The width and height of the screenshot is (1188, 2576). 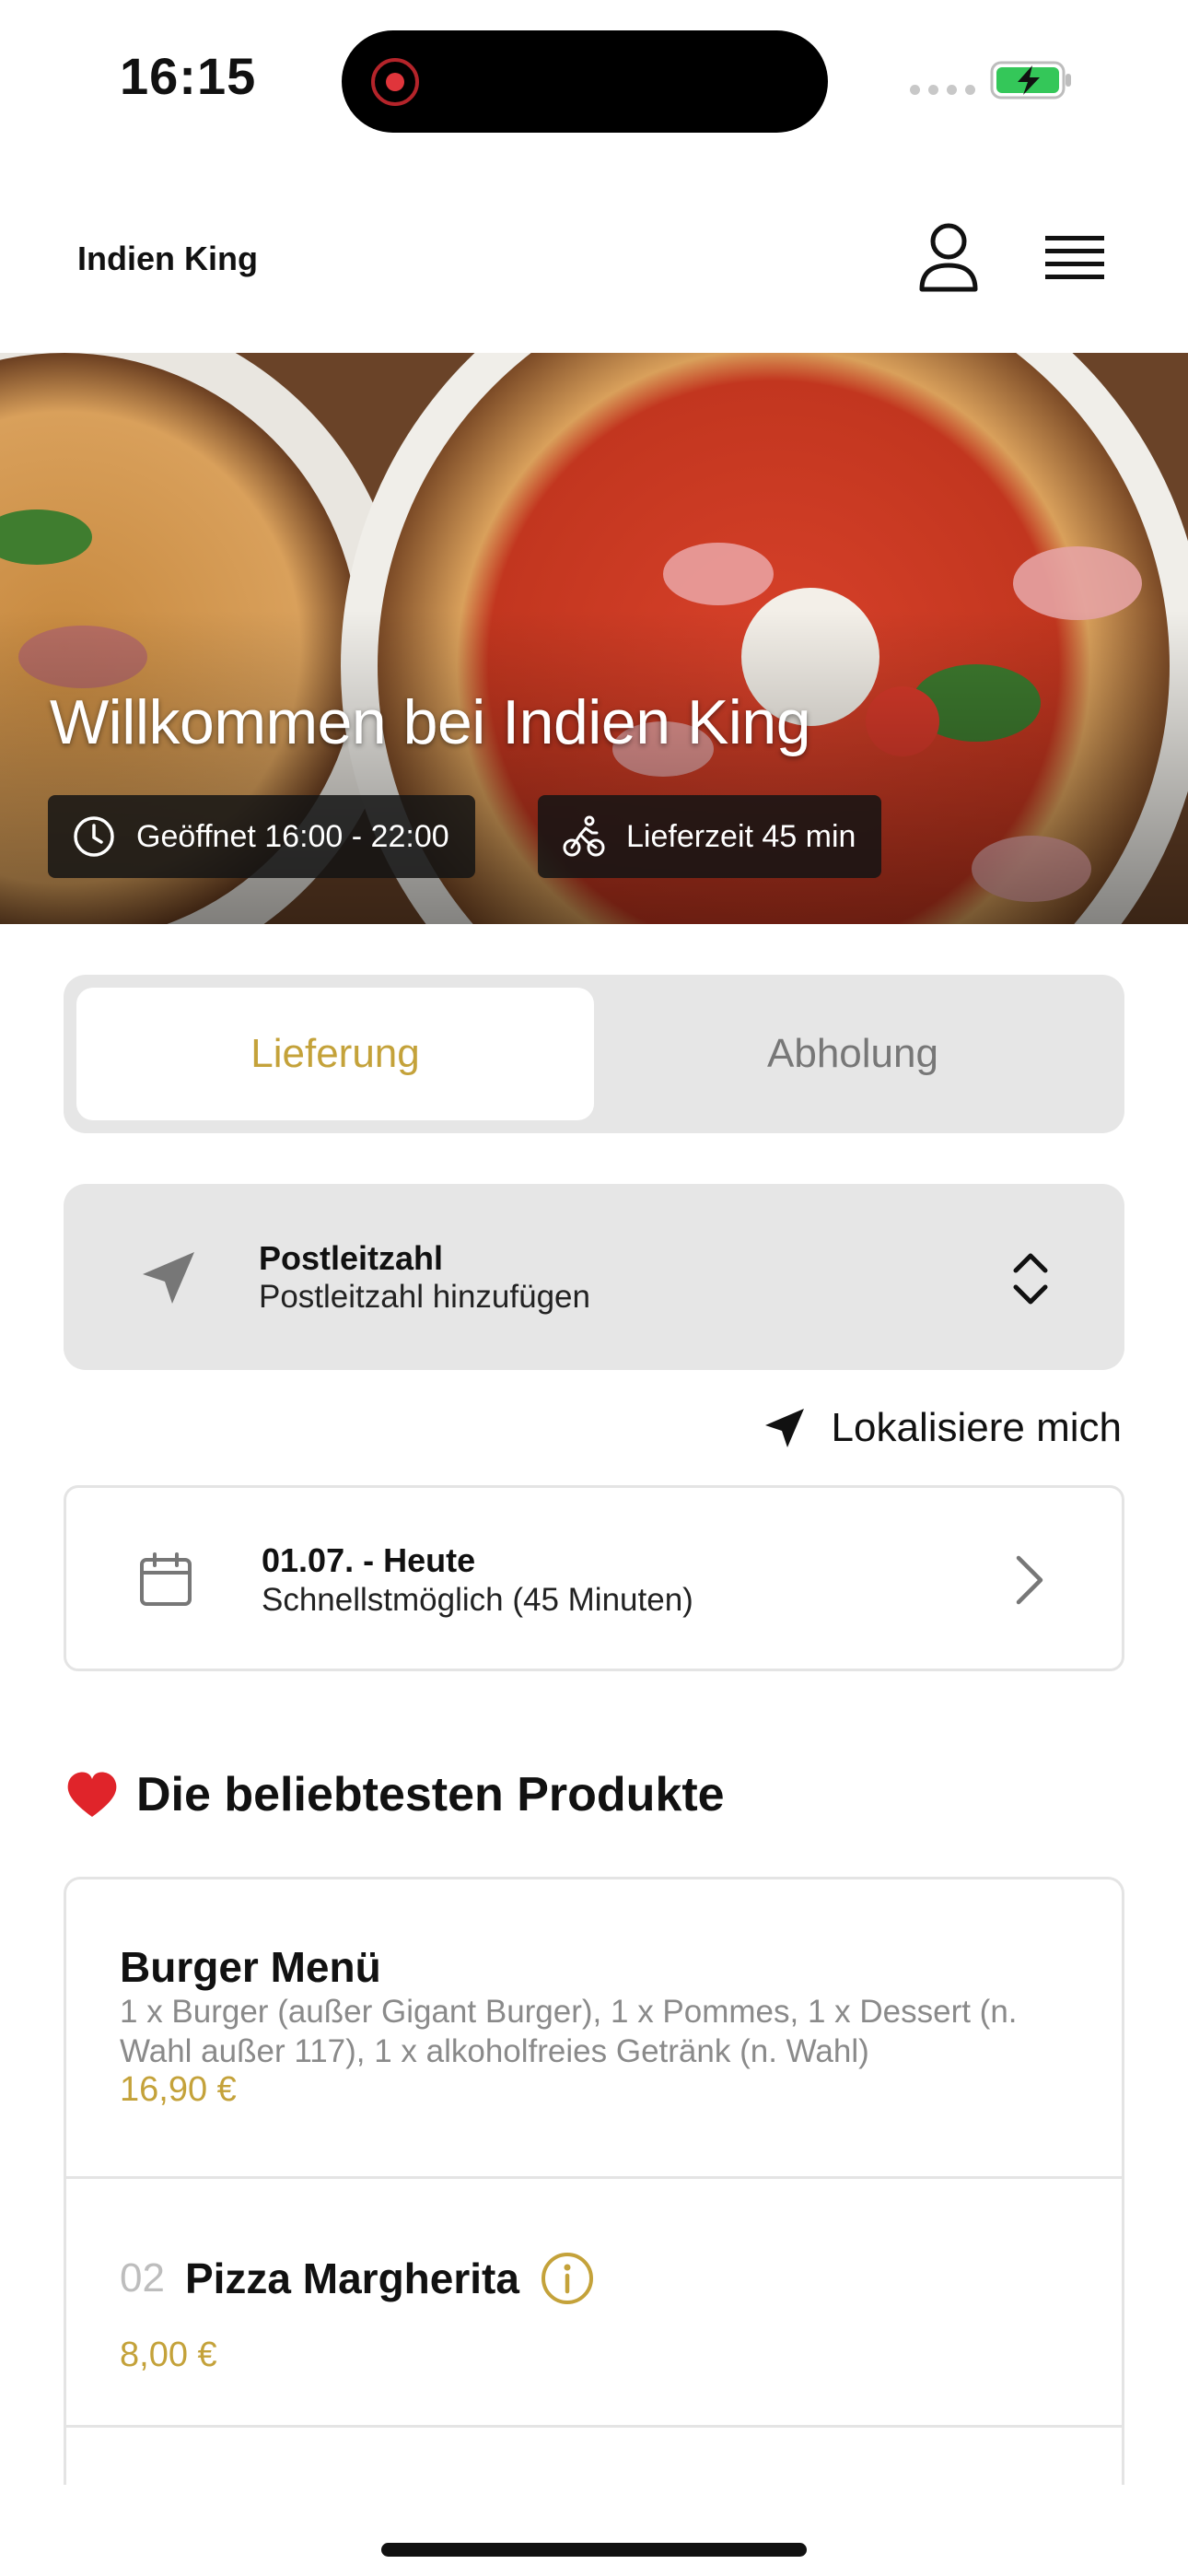 I want to click on popular-products-title: Die beliebtesten Produkte, so click(x=430, y=1794).